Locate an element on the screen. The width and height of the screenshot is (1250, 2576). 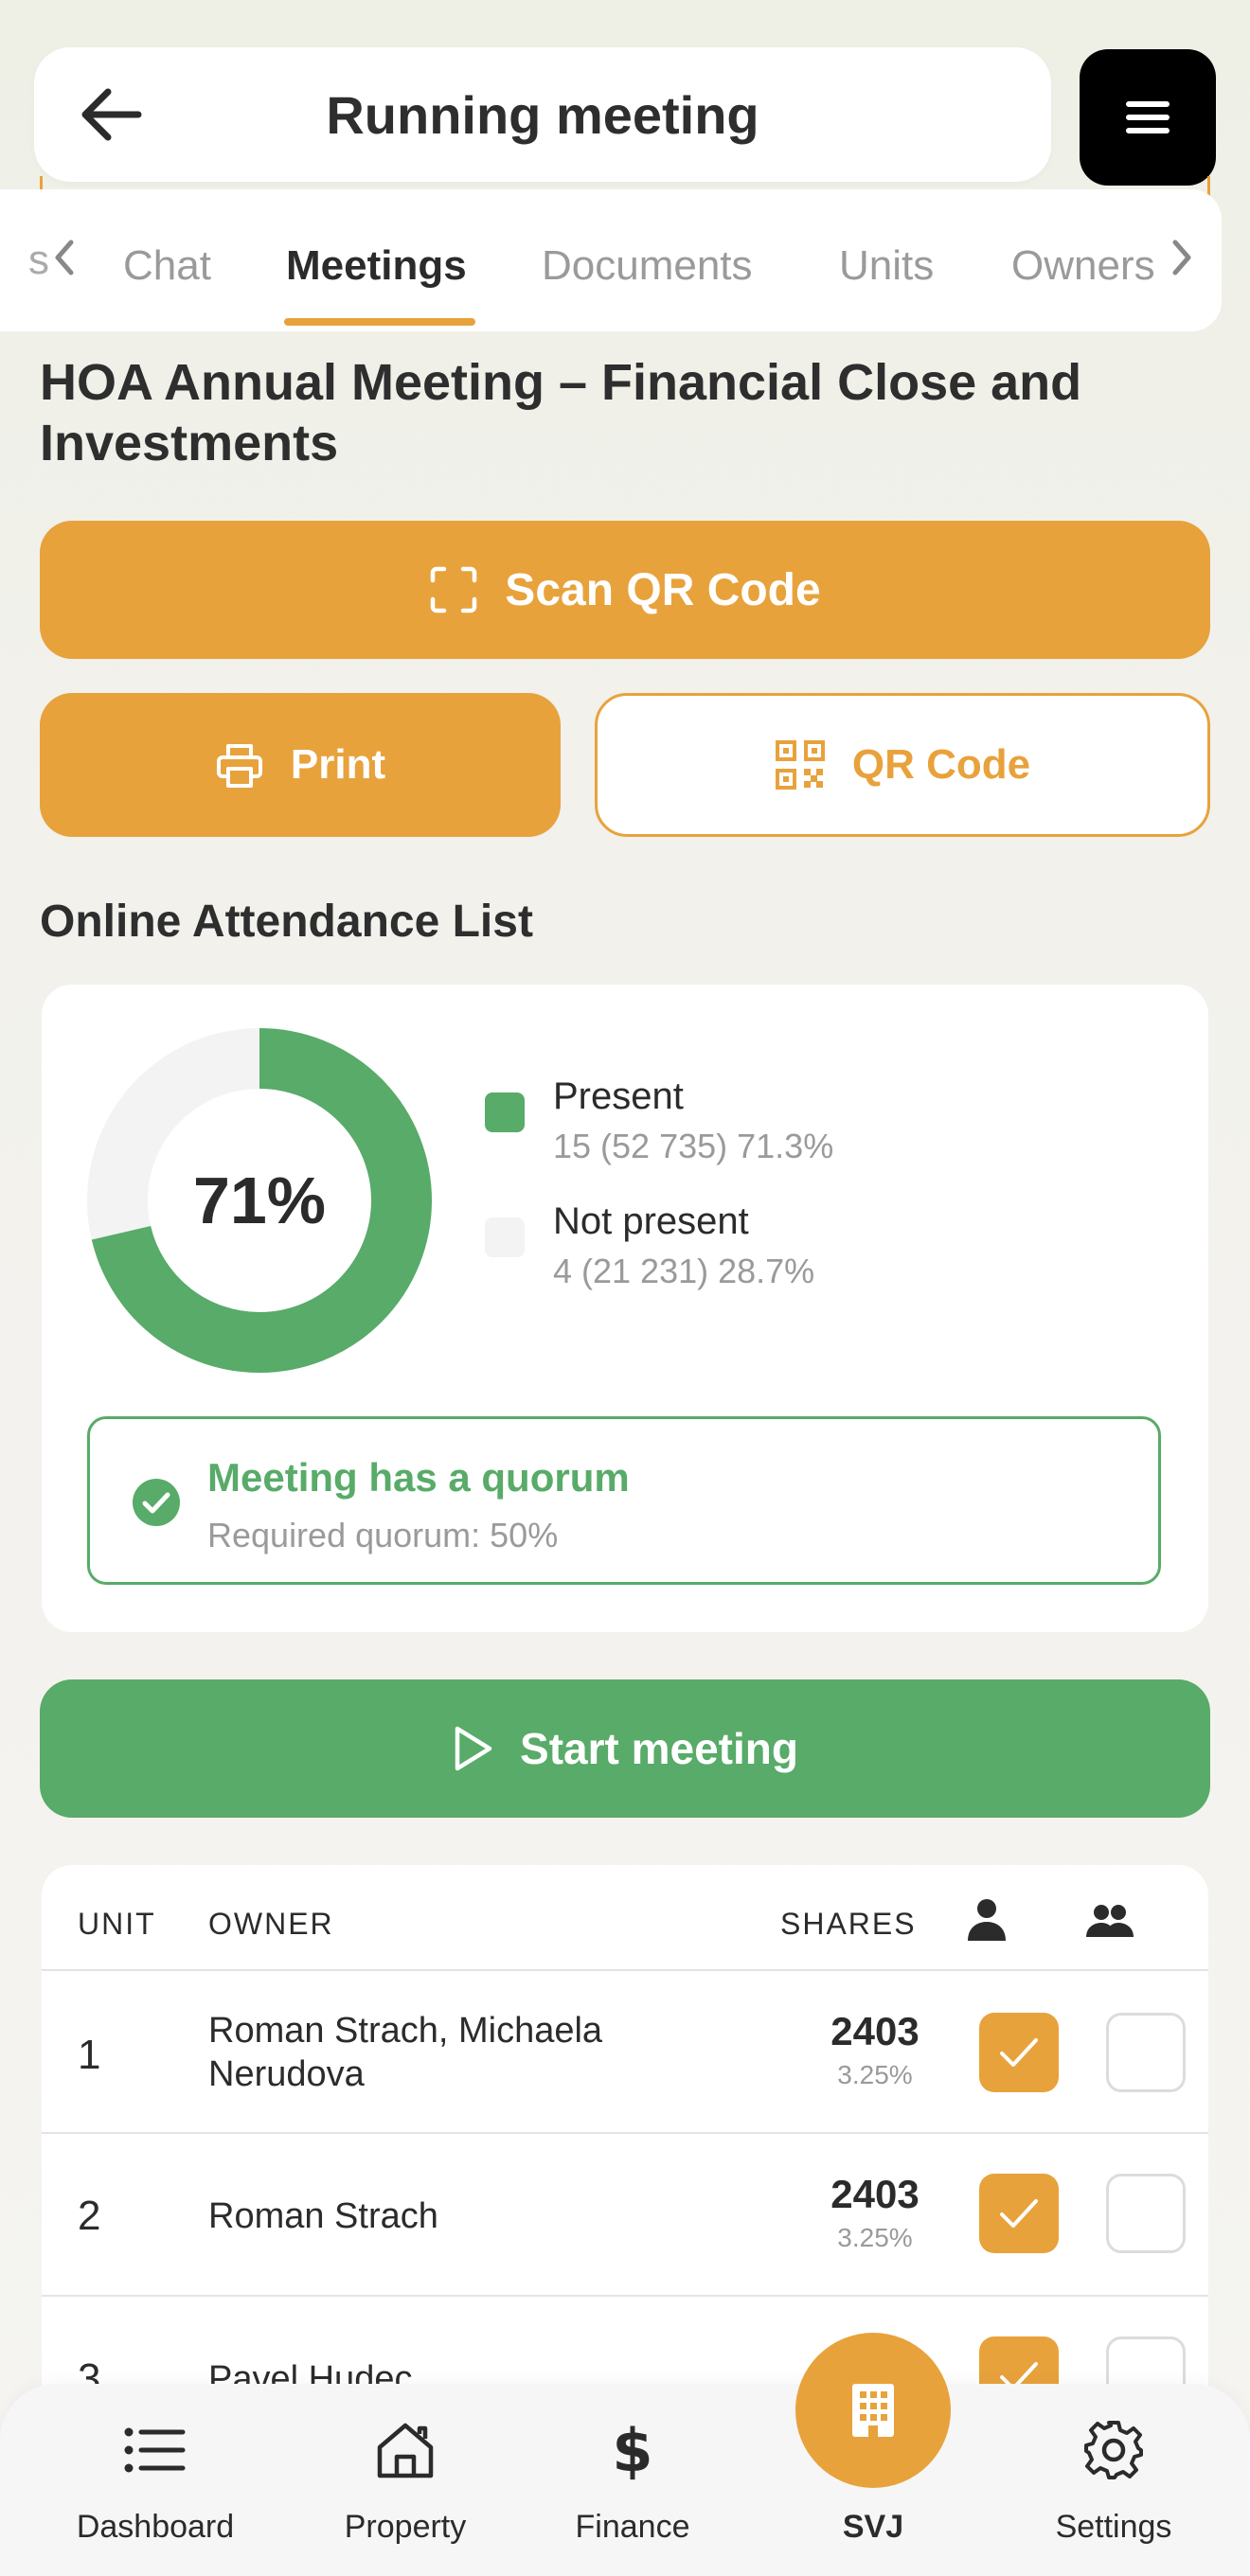
nav-dashboard-label: Dashboard is located at coordinates (155, 2527).